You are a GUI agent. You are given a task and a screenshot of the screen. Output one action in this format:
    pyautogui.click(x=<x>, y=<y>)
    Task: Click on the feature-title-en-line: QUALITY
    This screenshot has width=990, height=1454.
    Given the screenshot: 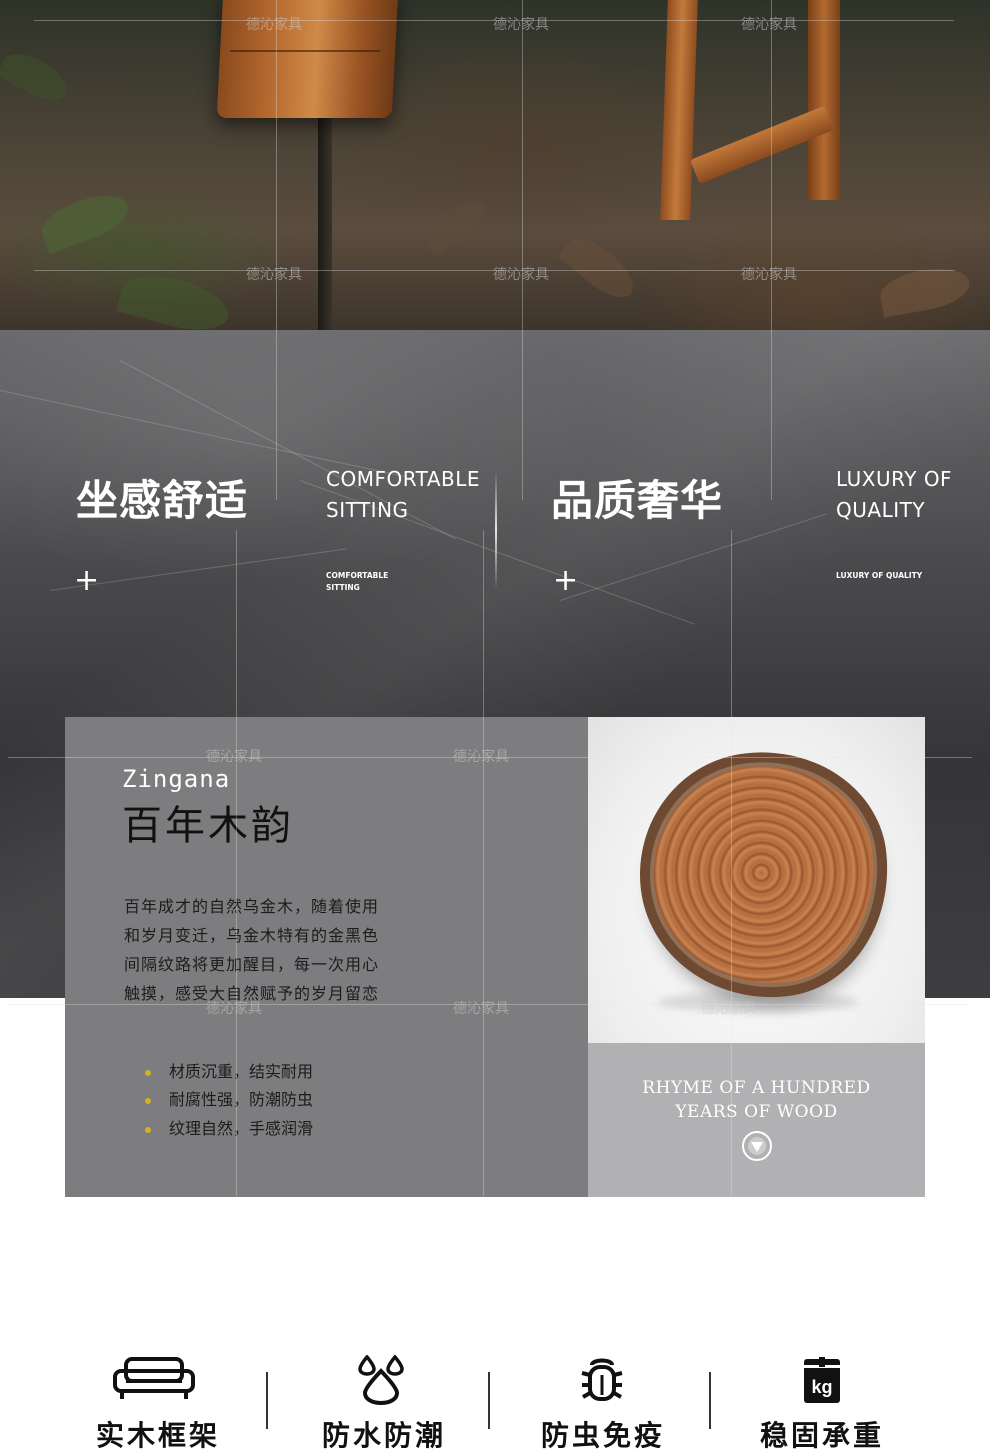 What is the action you would take?
    pyautogui.click(x=881, y=510)
    